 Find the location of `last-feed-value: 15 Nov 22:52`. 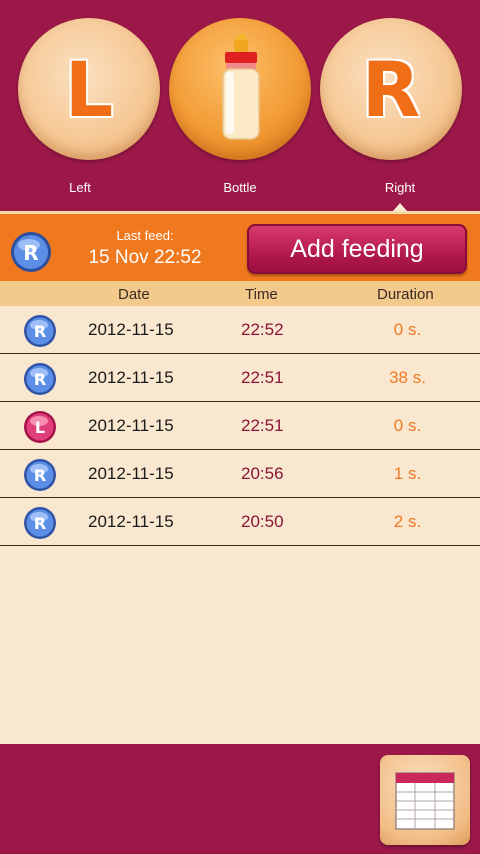

last-feed-value: 15 Nov 22:52 is located at coordinates (145, 257).